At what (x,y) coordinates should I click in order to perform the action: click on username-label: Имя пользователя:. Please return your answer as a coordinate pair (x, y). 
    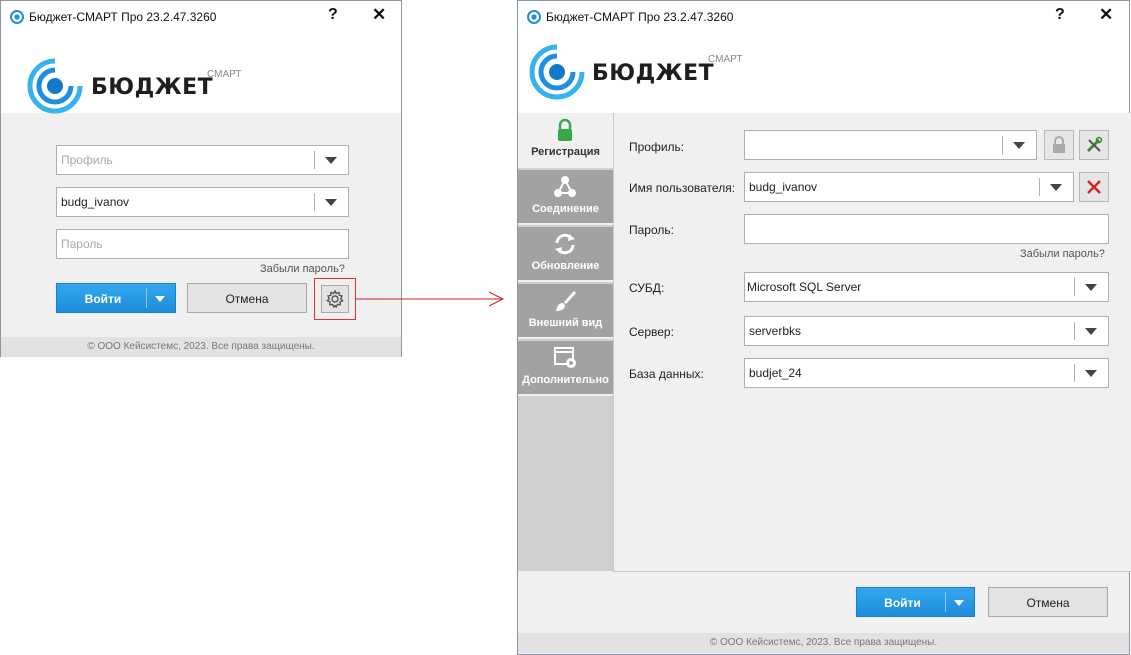
    Looking at the image, I should click on (682, 188).